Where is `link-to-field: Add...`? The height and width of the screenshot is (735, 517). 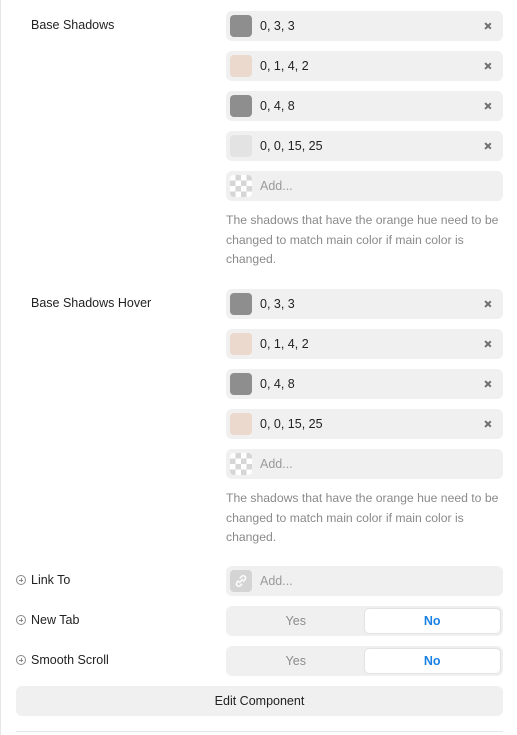
link-to-field: Add... is located at coordinates (364, 581).